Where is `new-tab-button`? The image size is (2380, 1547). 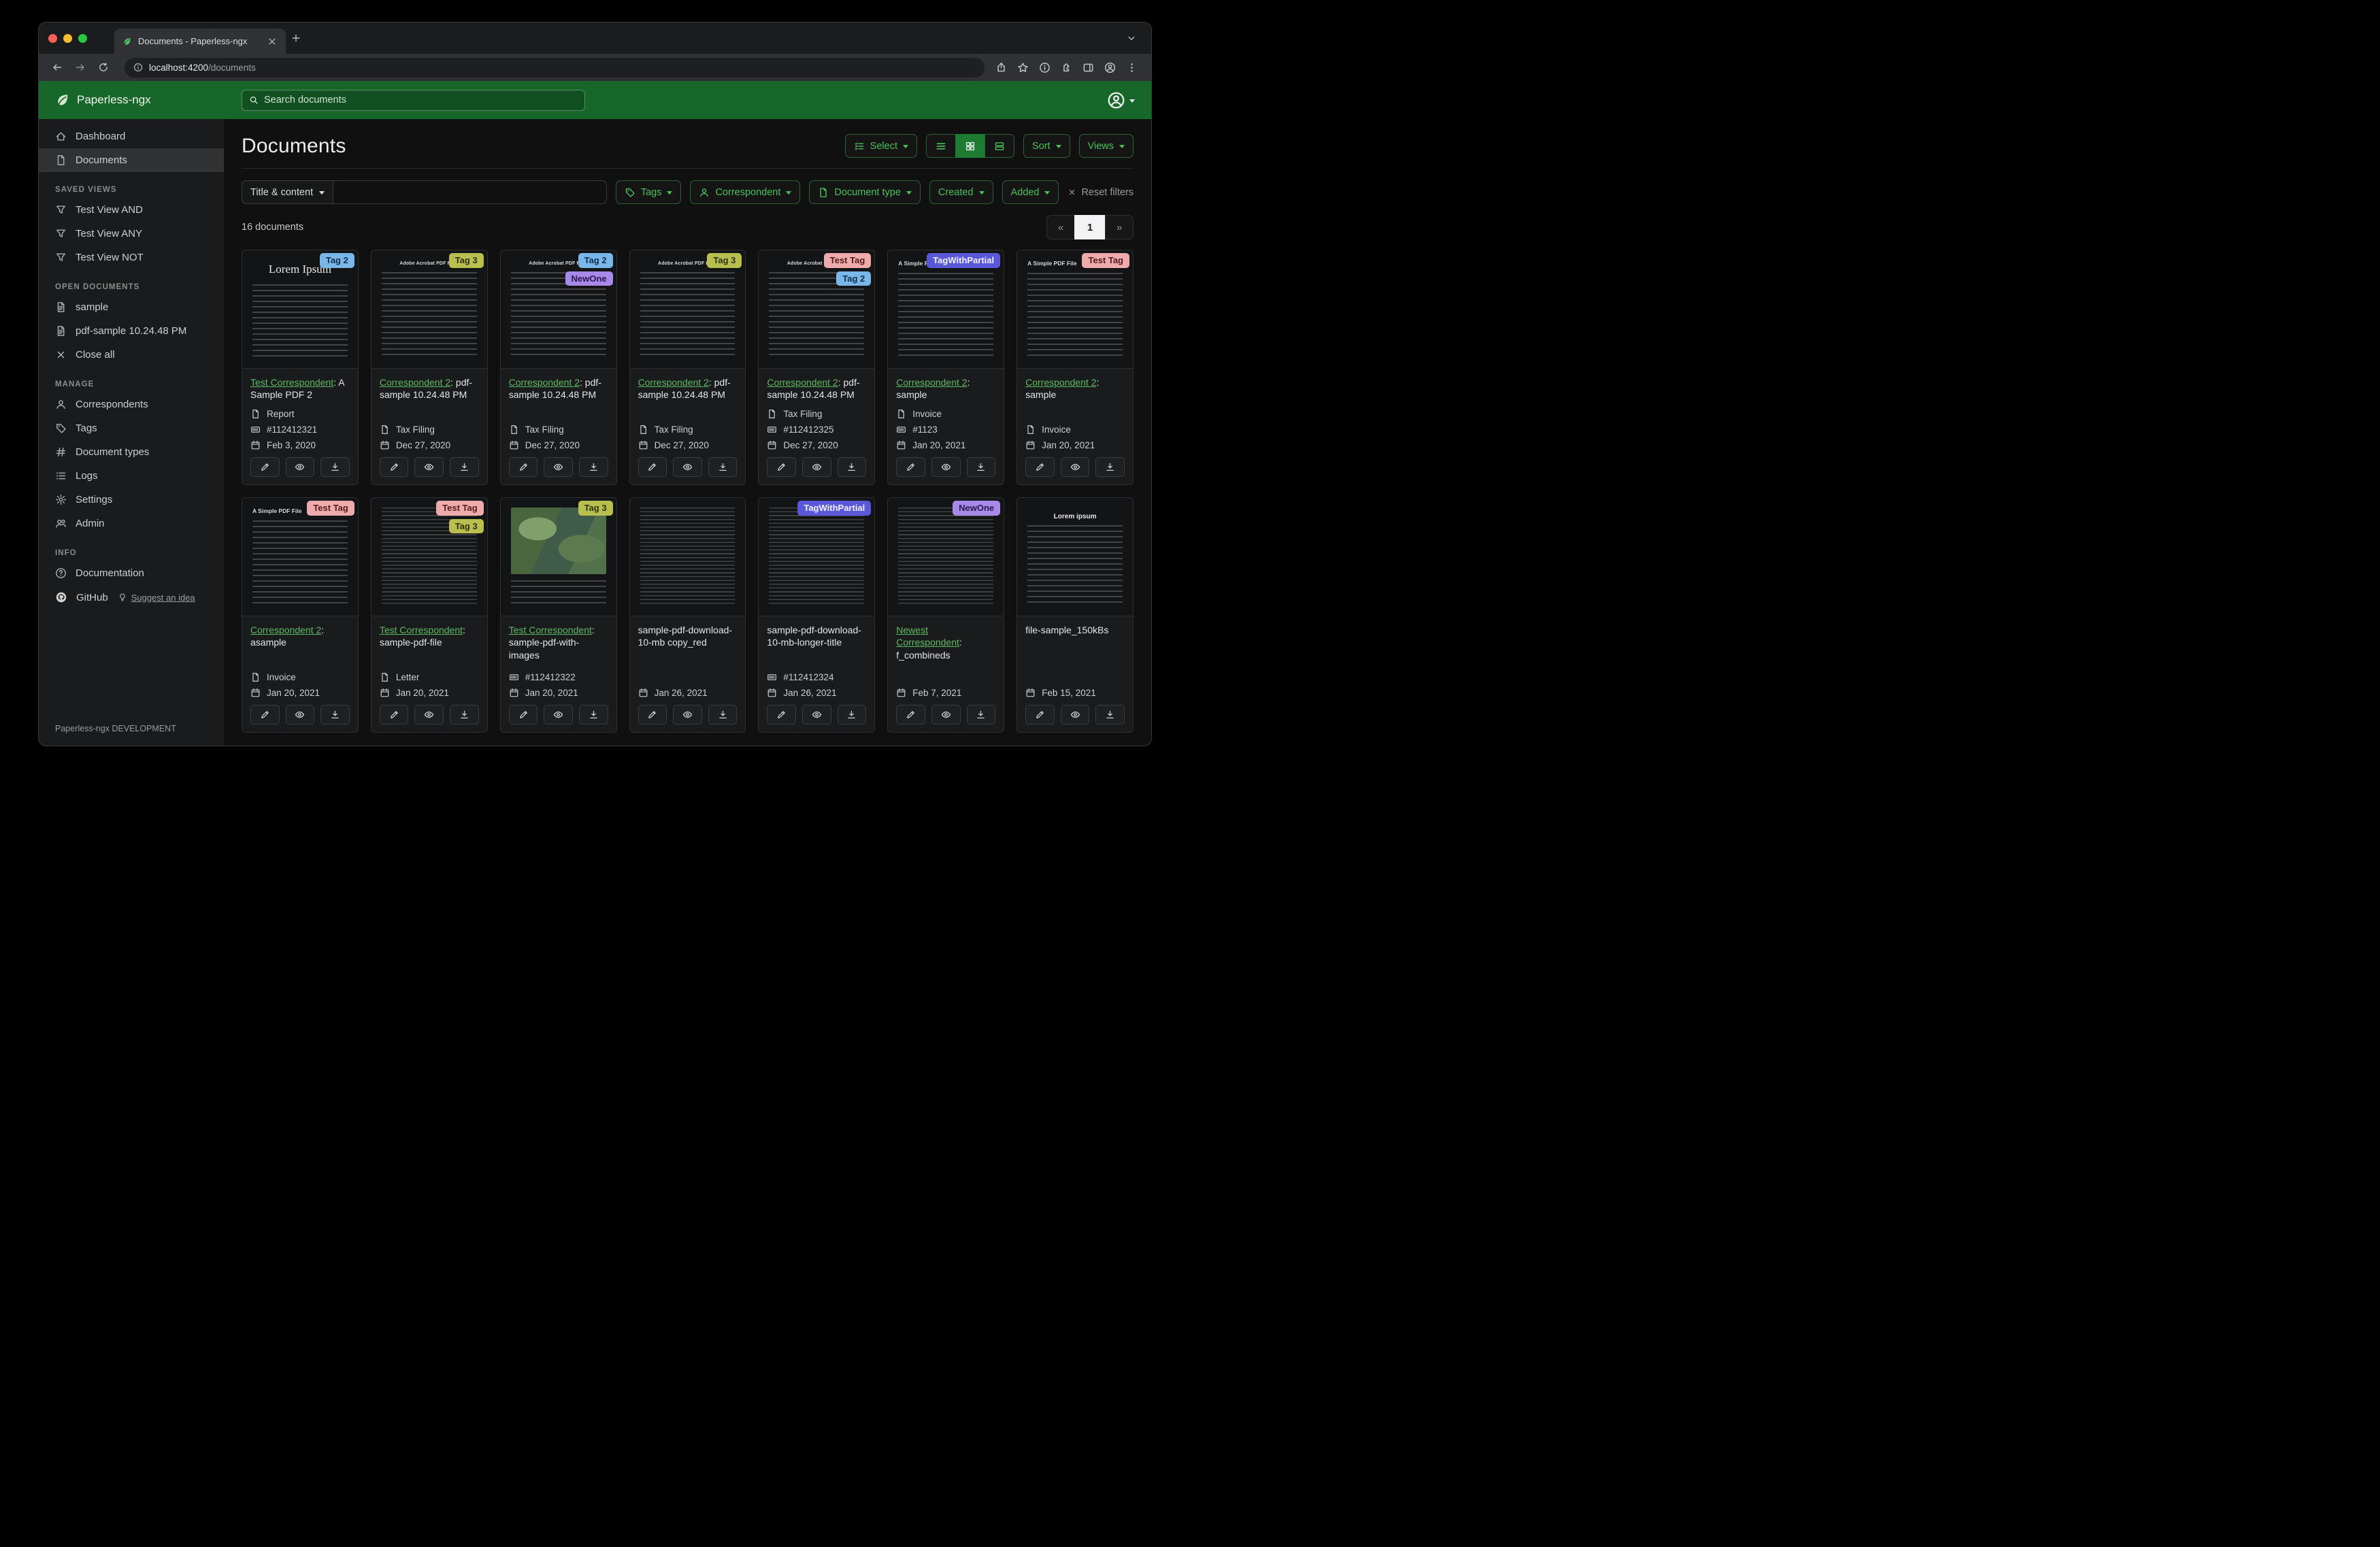 new-tab-button is located at coordinates (296, 38).